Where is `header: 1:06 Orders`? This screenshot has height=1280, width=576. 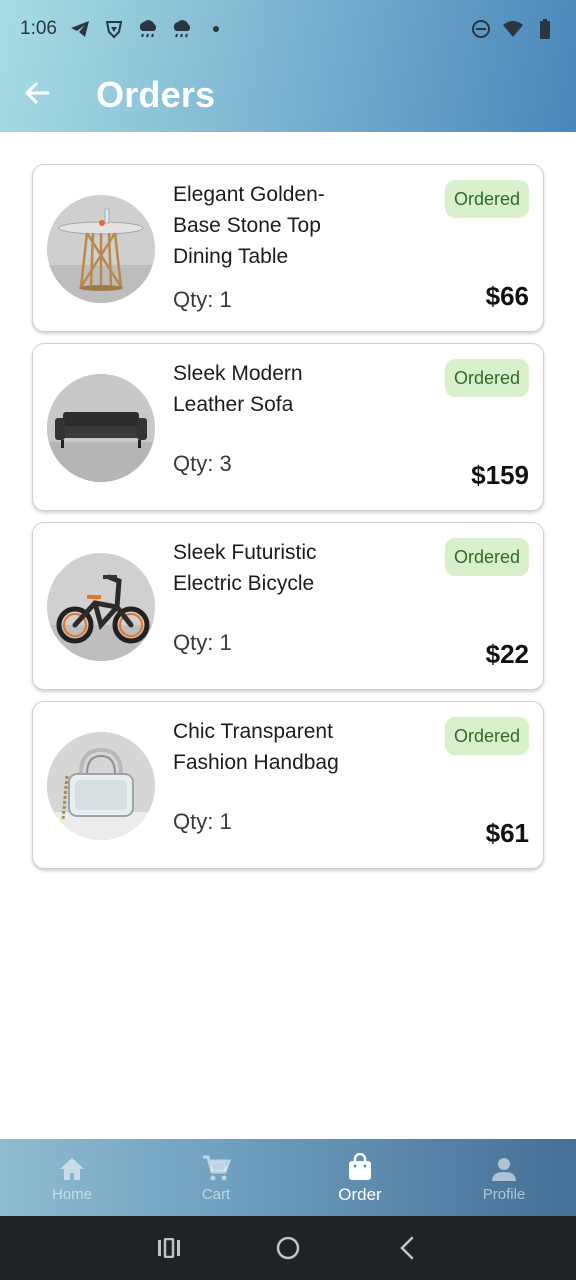
header: 1:06 Orders is located at coordinates (288, 66).